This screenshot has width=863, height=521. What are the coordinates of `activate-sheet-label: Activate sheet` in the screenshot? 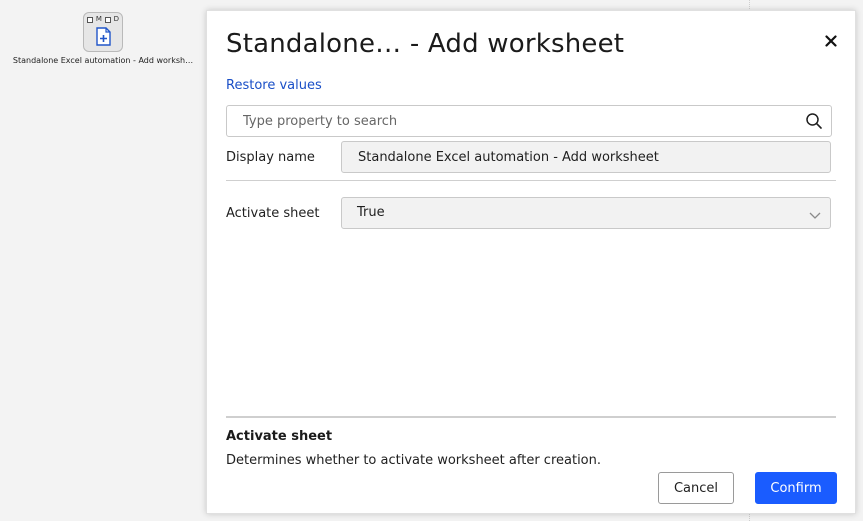 It's located at (273, 213).